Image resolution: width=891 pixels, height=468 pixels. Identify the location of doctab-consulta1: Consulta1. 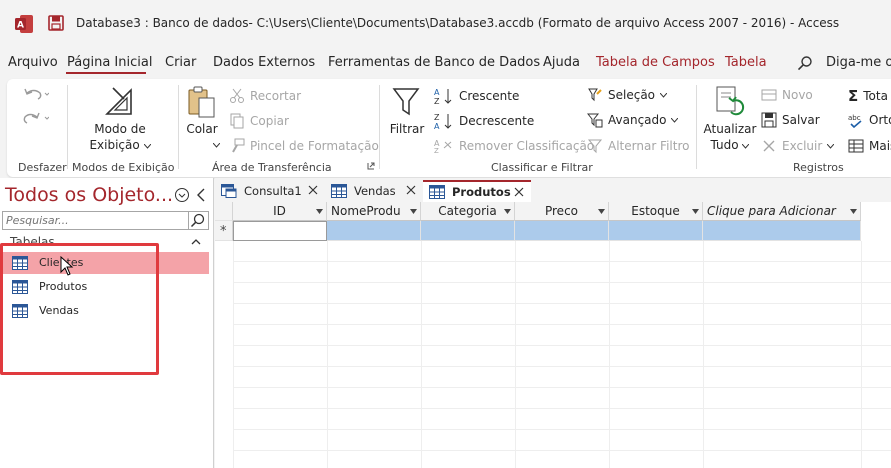
(270, 191).